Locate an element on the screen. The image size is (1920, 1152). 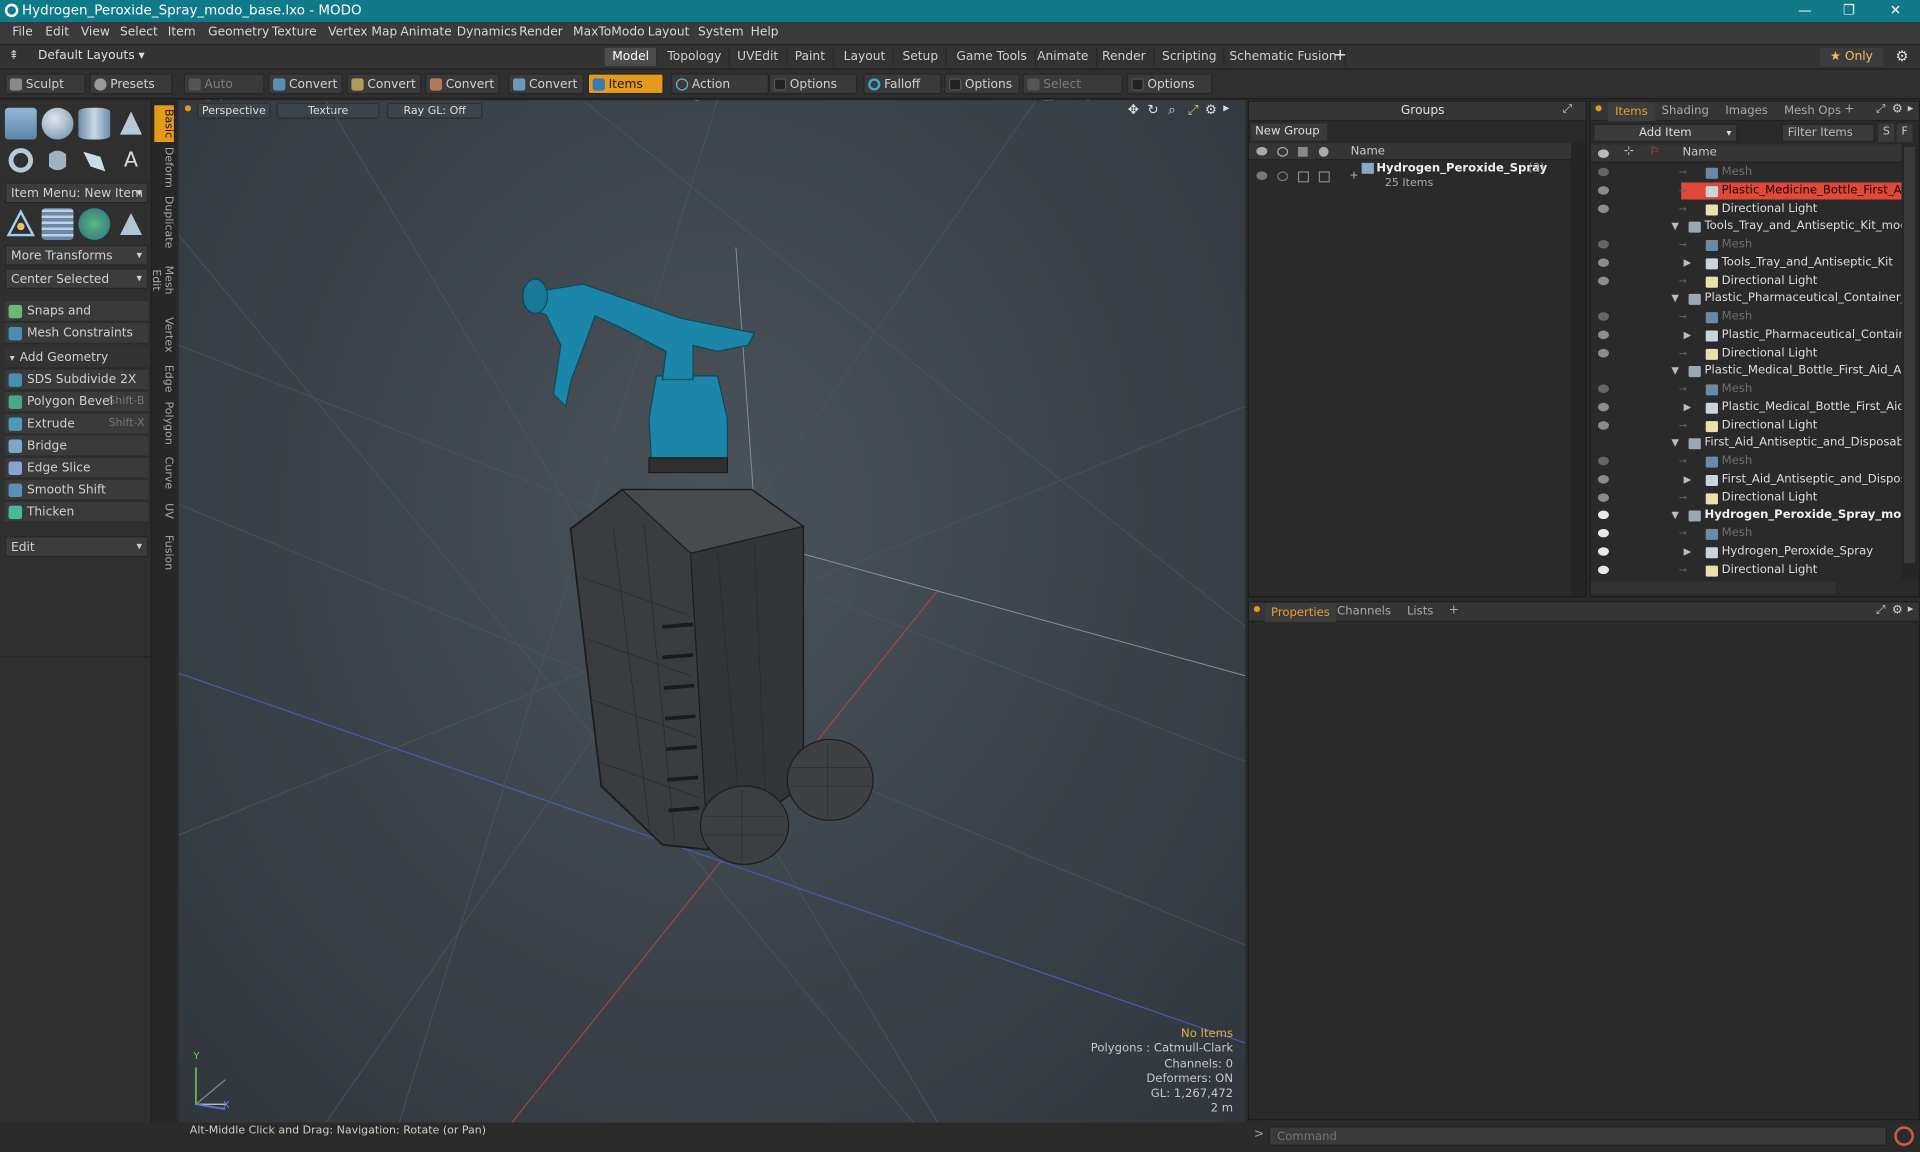
convert-button-2: Convert is located at coordinates (384, 84).